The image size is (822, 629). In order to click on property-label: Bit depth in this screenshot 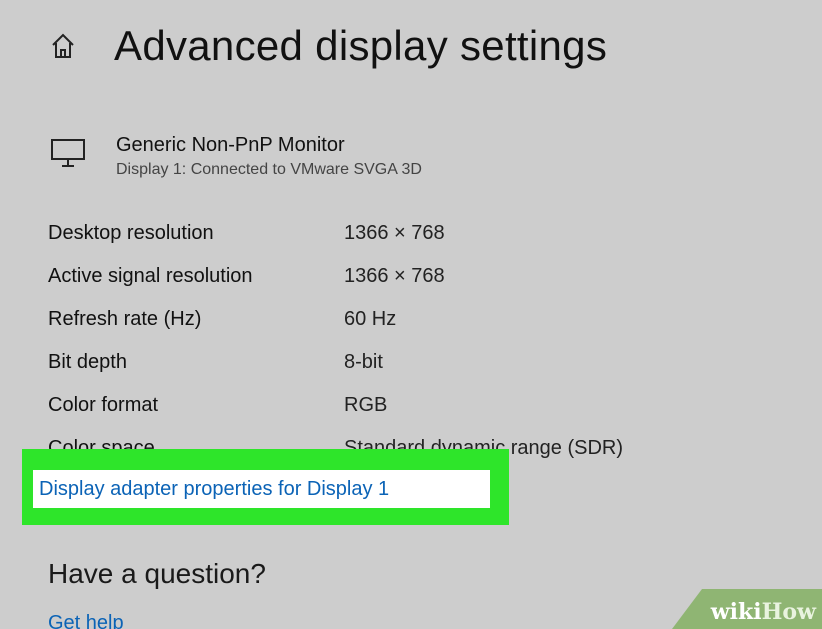, I will do `click(87, 362)`.